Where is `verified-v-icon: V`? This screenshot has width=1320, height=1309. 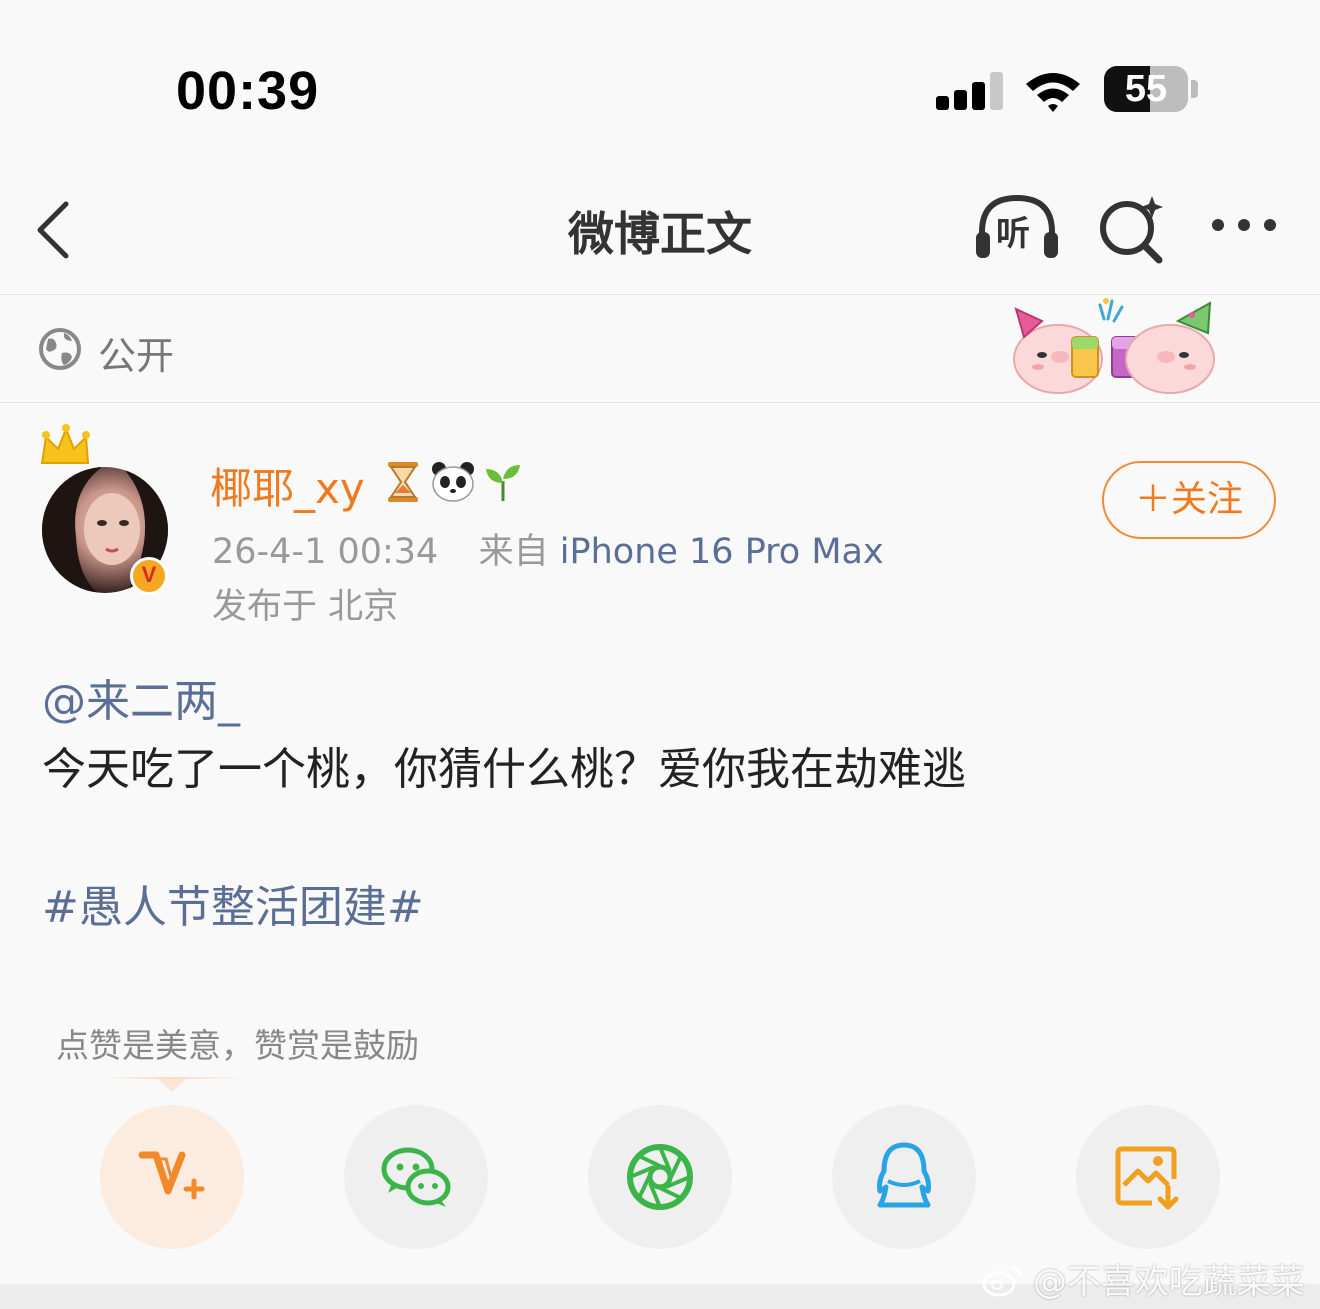 verified-v-icon: V is located at coordinates (149, 574).